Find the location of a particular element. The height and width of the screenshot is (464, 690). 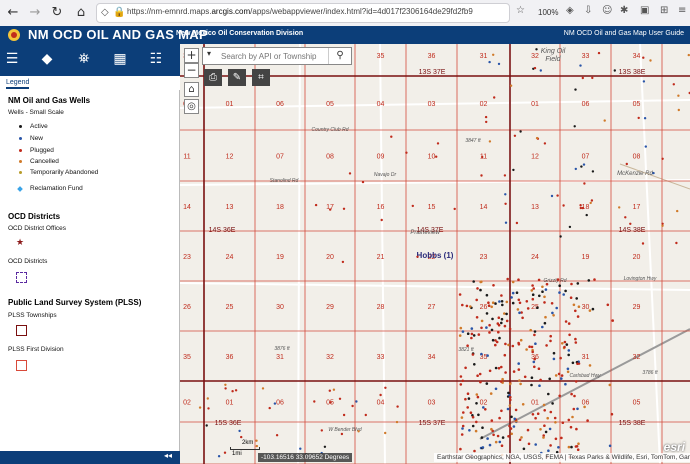

sidebar-icon: ⊞ is located at coordinates (664, 10).